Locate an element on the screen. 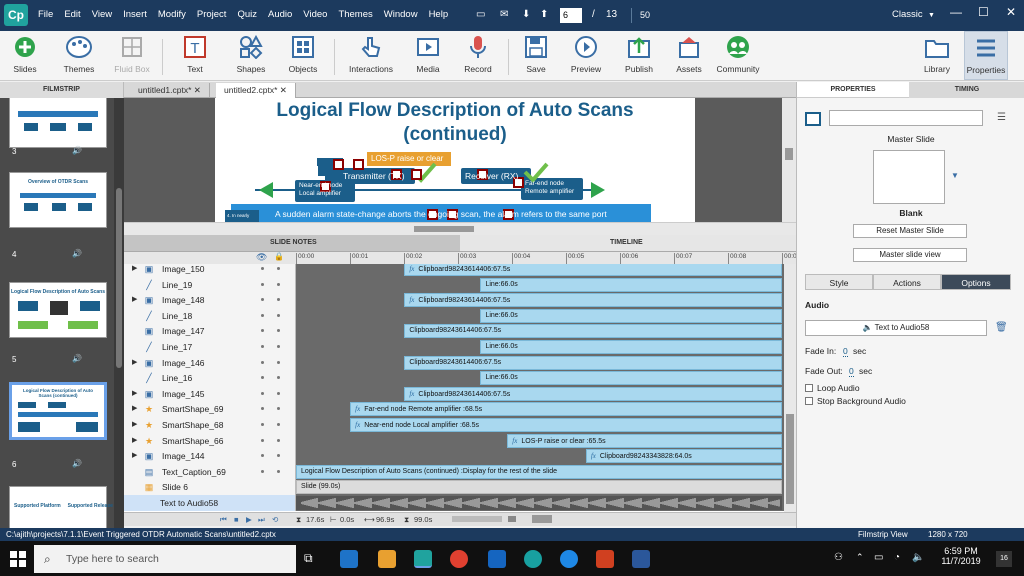  edge-icon is located at coordinates (349, 559).